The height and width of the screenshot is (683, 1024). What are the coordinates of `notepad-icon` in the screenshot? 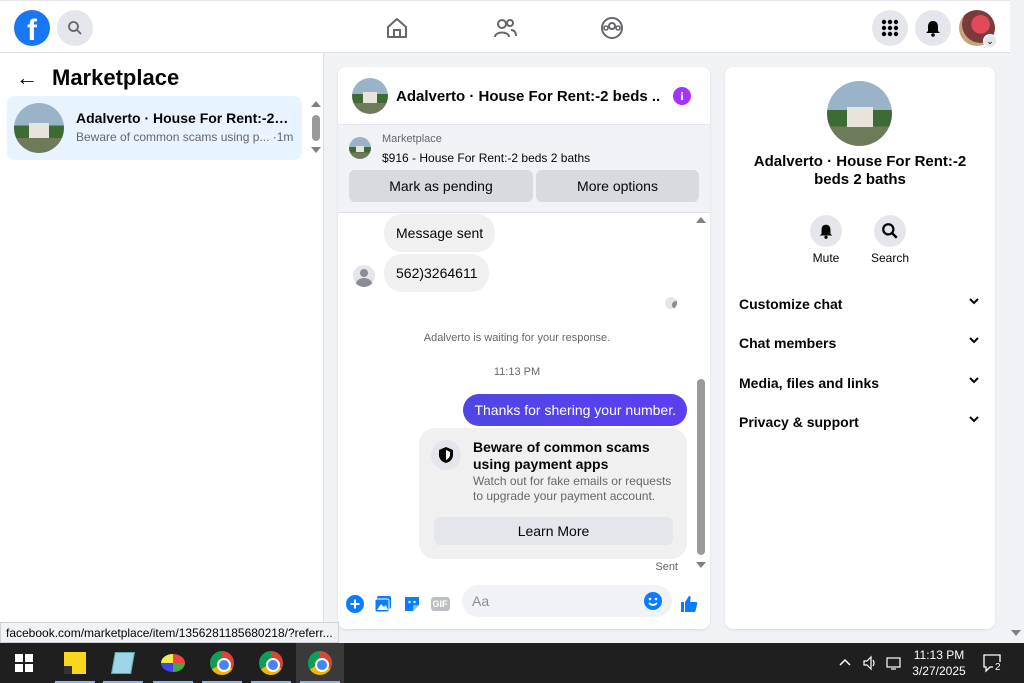 It's located at (123, 663).